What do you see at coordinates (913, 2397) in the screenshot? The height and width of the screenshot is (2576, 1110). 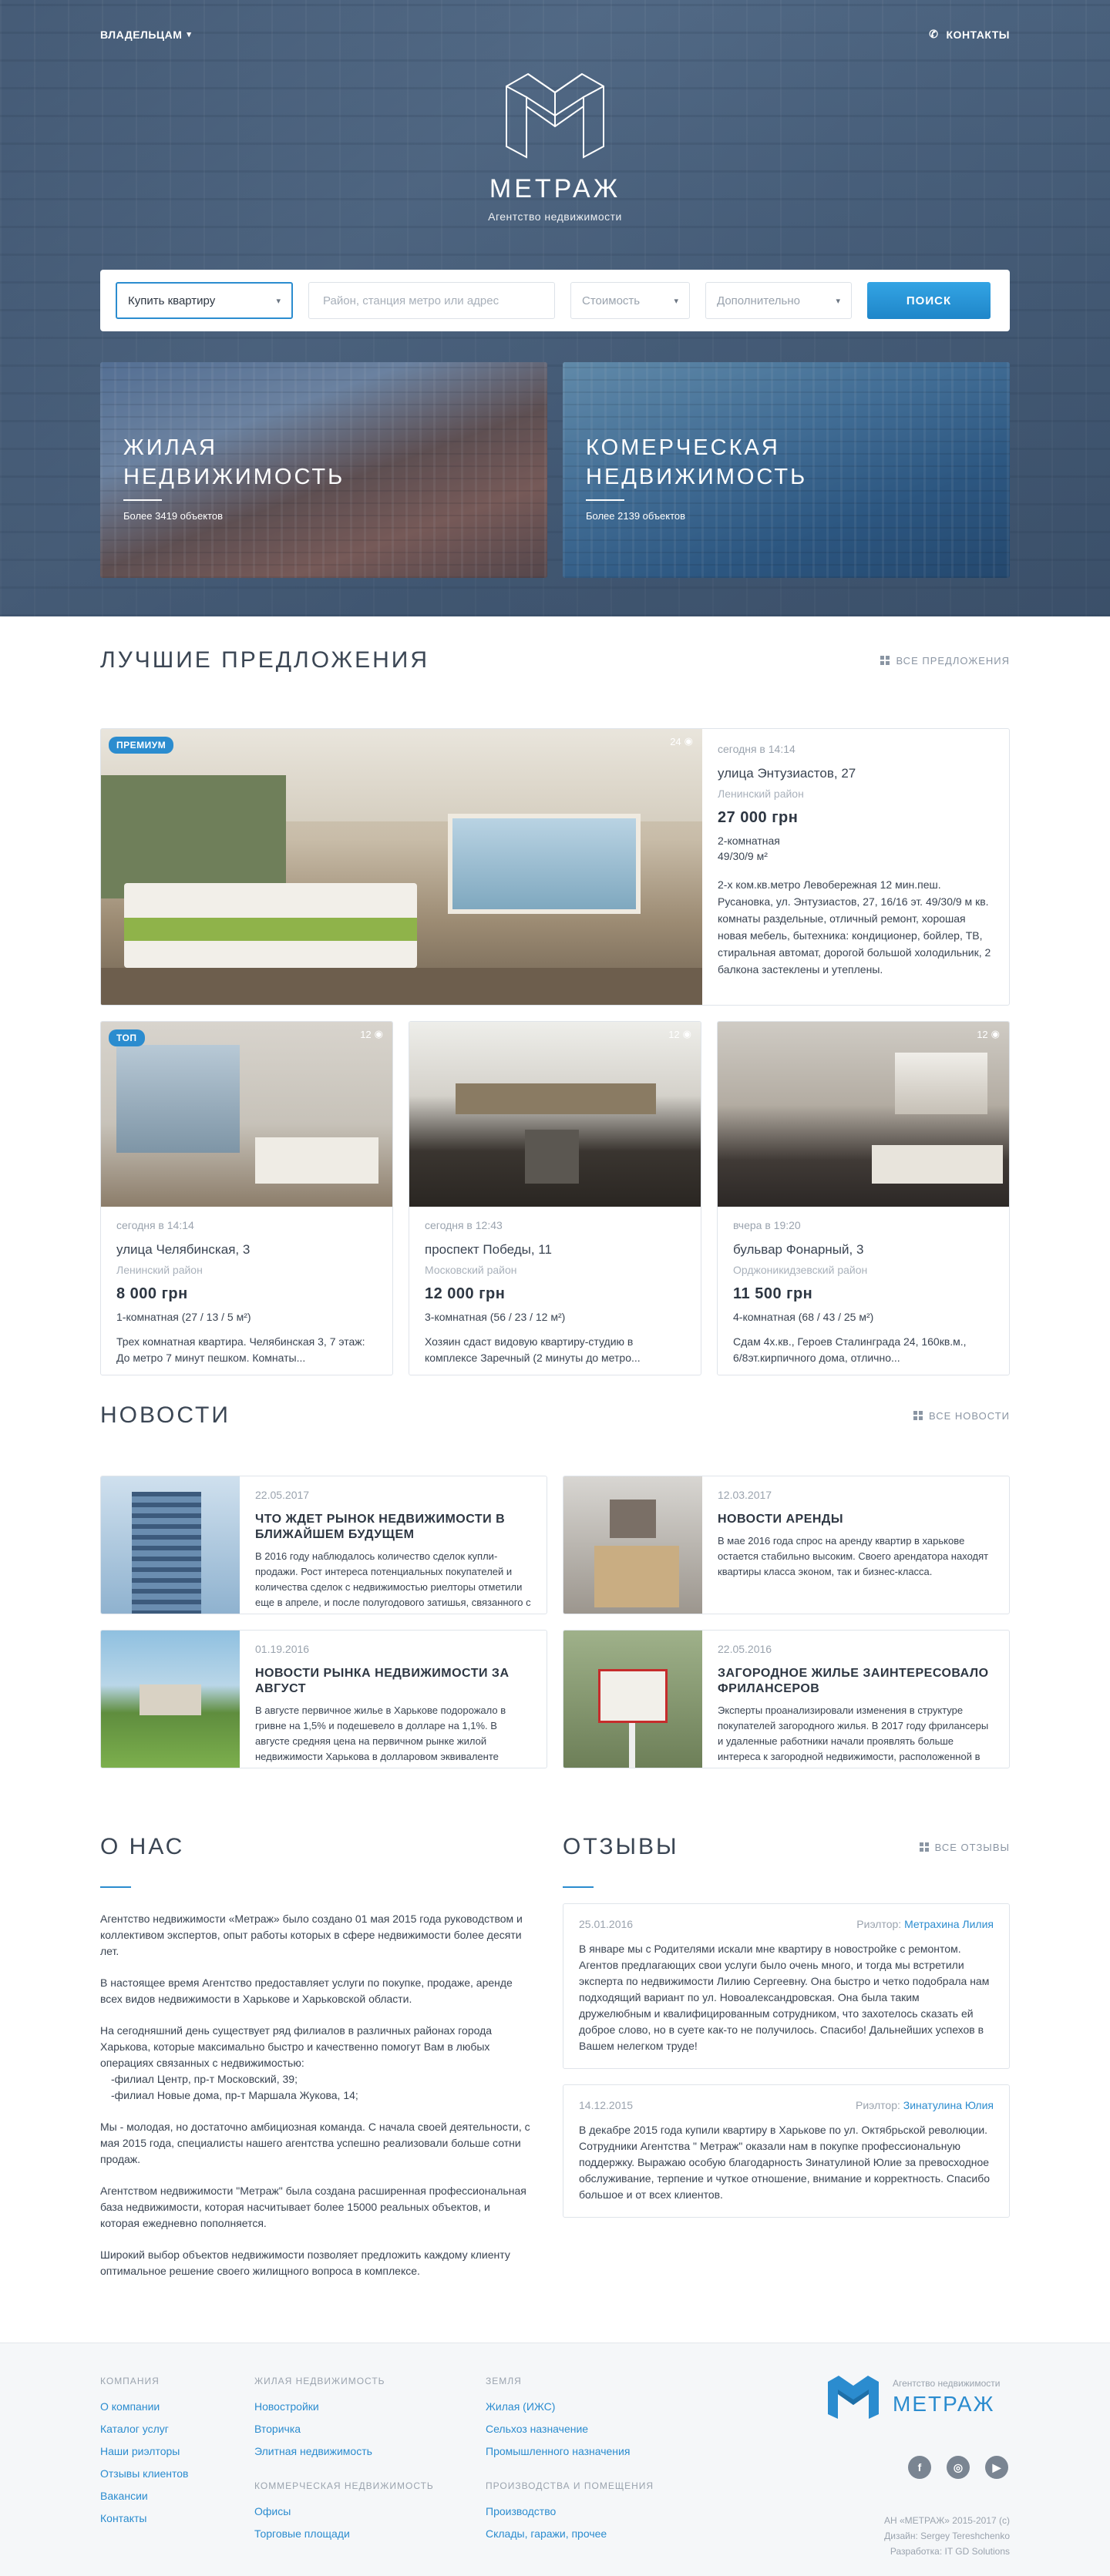 I see `footer-logo: Агентство недвижимости МЕТРАЖ` at bounding box center [913, 2397].